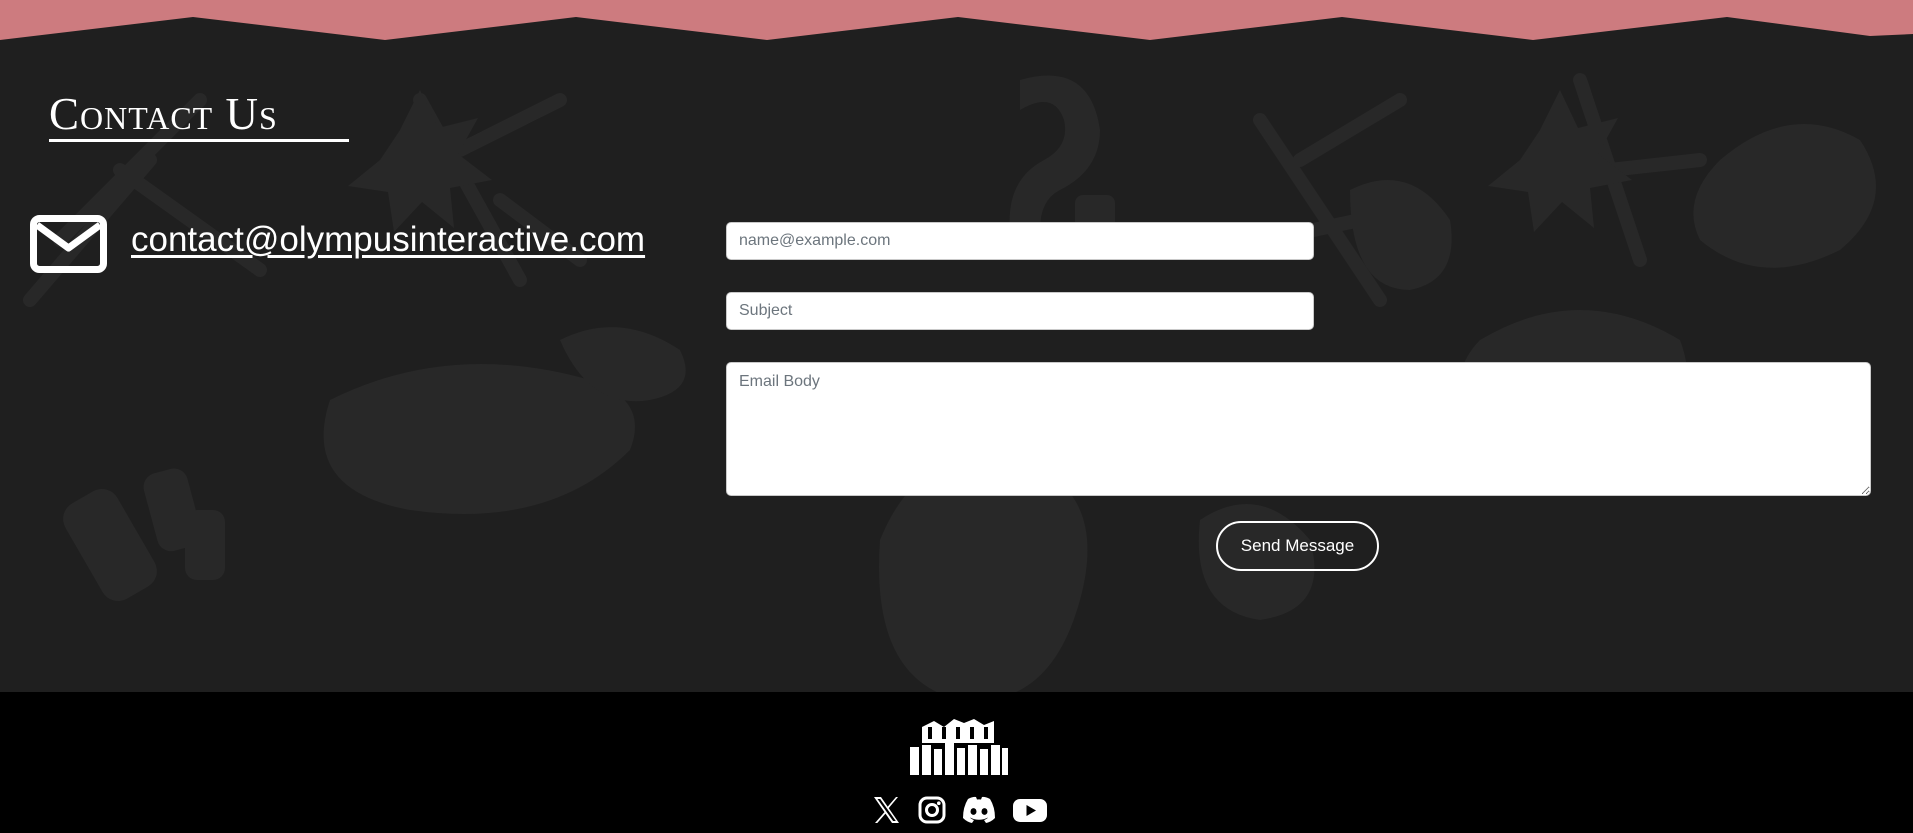  I want to click on title-underline, so click(199, 140).